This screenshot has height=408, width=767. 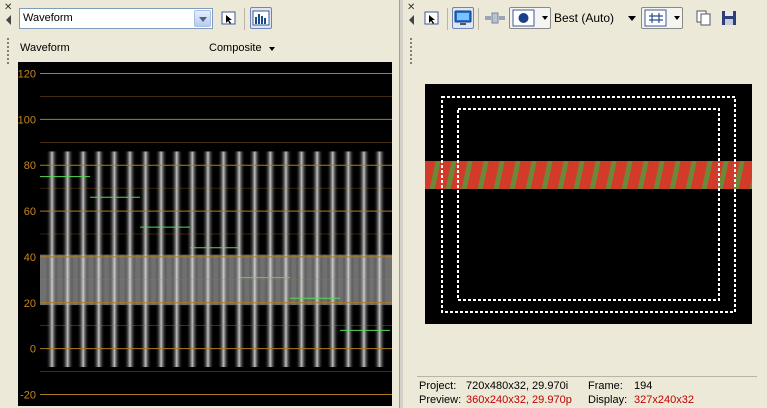 I want to click on save-snapshot-button, so click(x=729, y=18).